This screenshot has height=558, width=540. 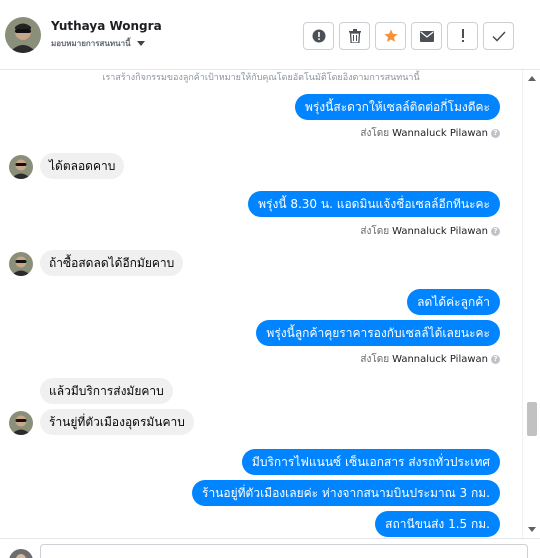 I want to click on exclamation-icon, so click(x=462, y=35).